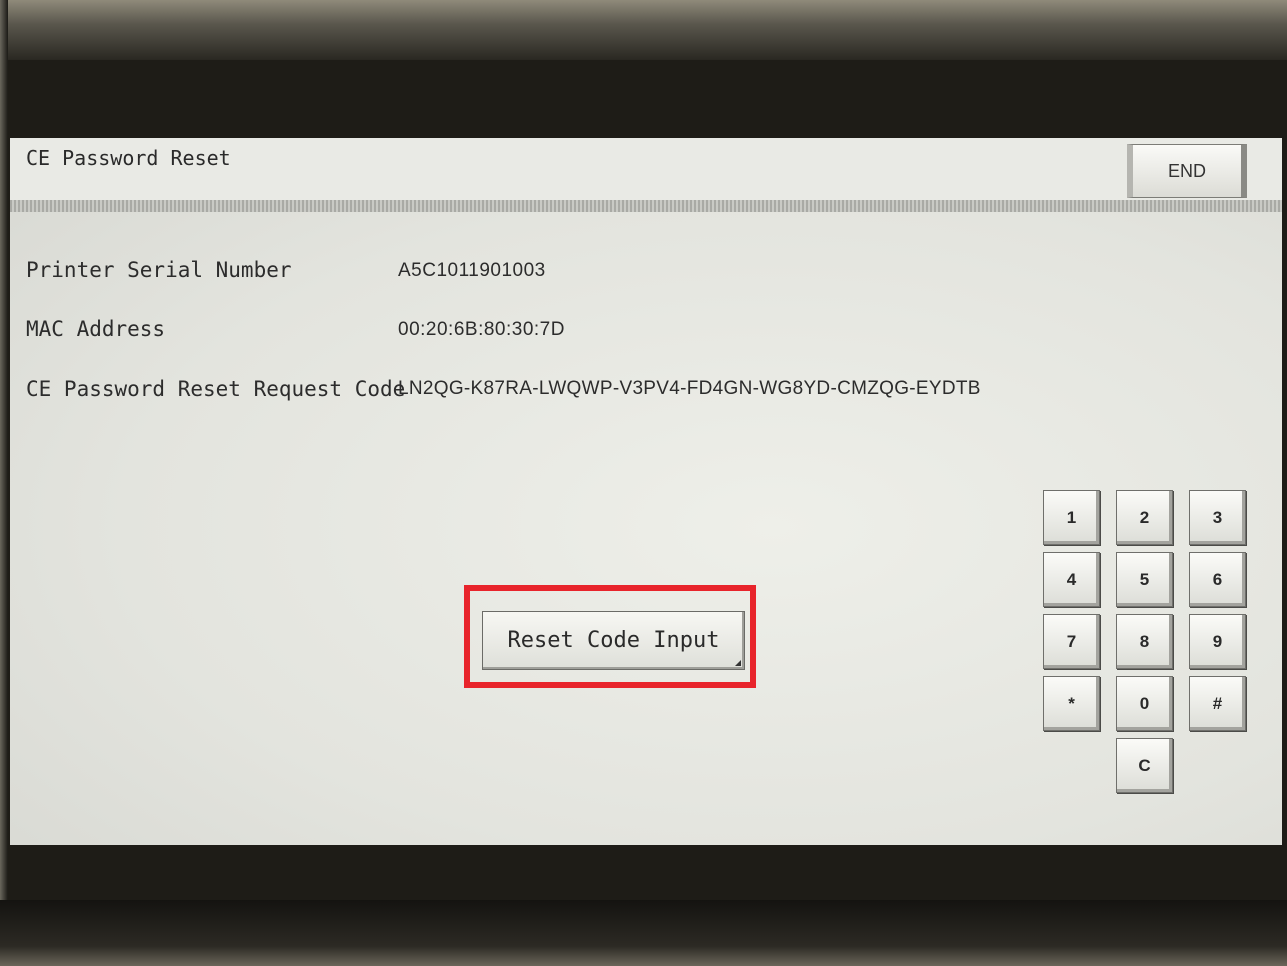 The height and width of the screenshot is (966, 1287). I want to click on key-5: 5, so click(1144, 579).